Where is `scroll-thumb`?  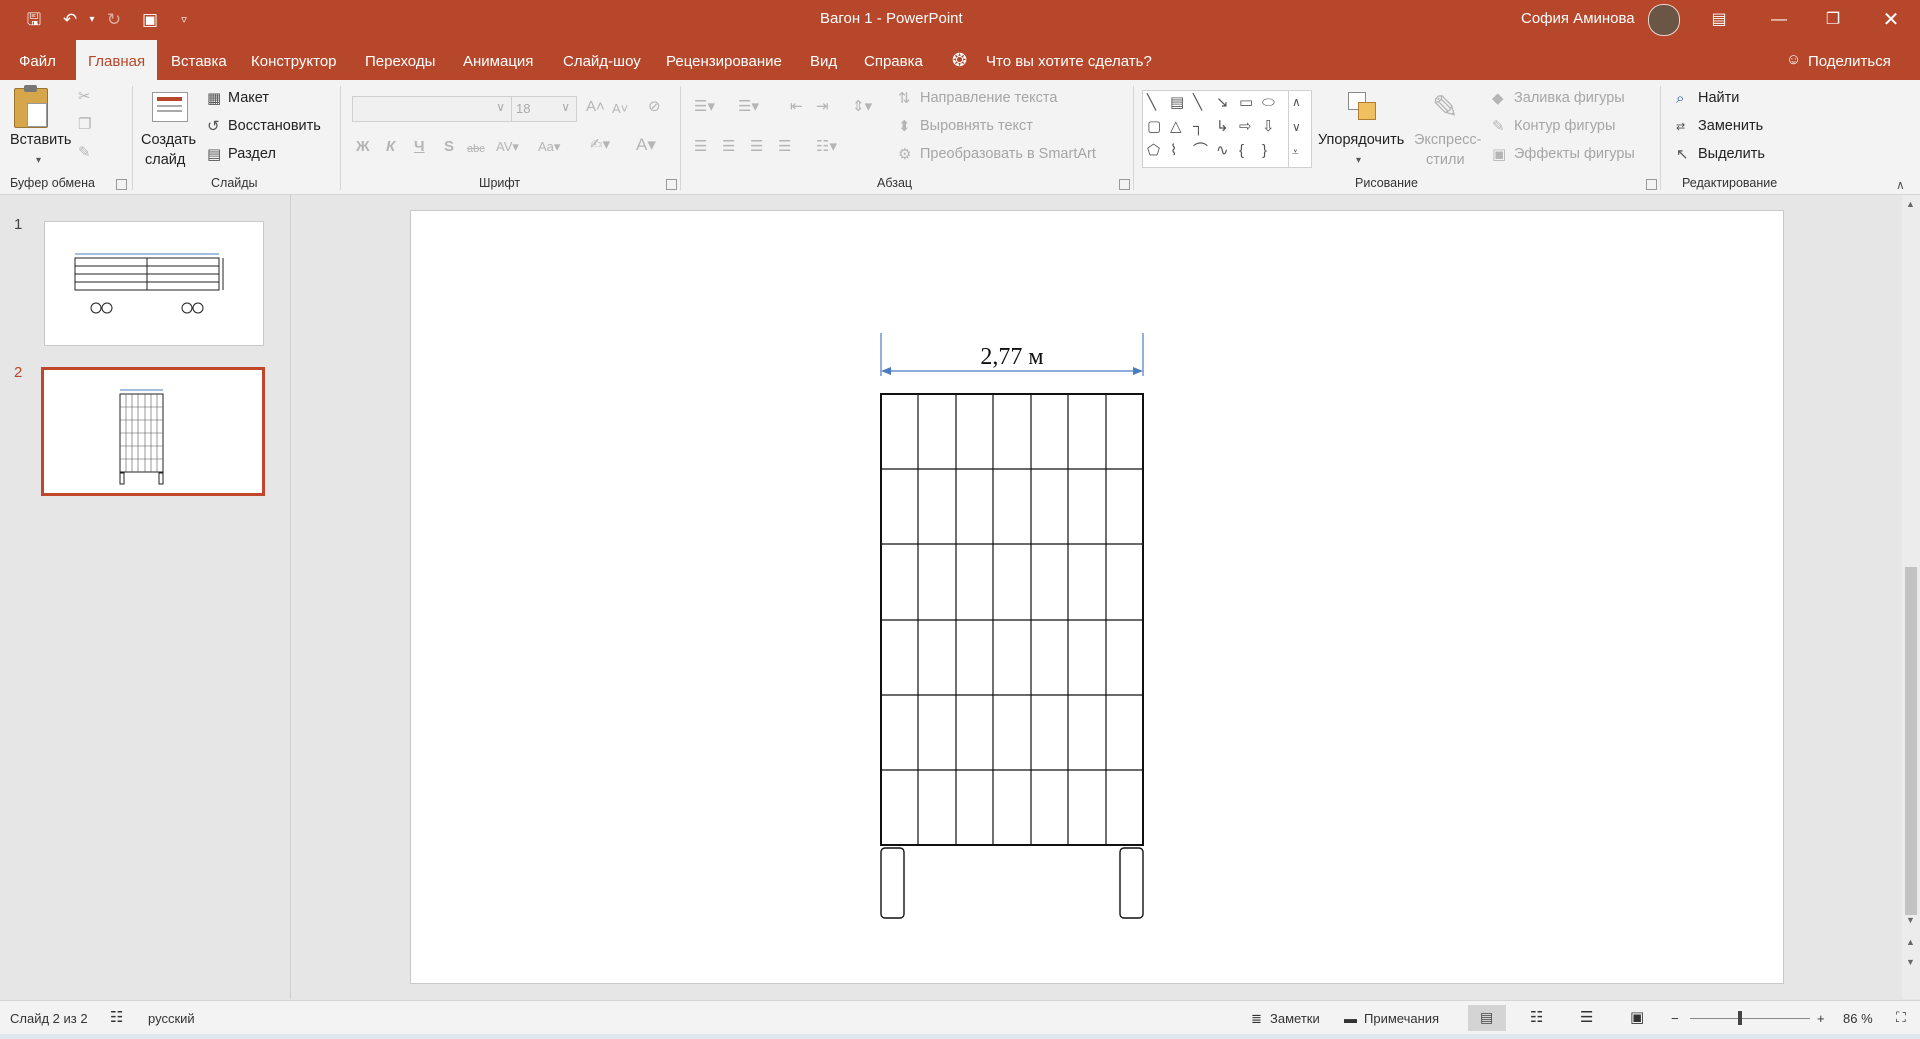
scroll-thumb is located at coordinates (1911, 741).